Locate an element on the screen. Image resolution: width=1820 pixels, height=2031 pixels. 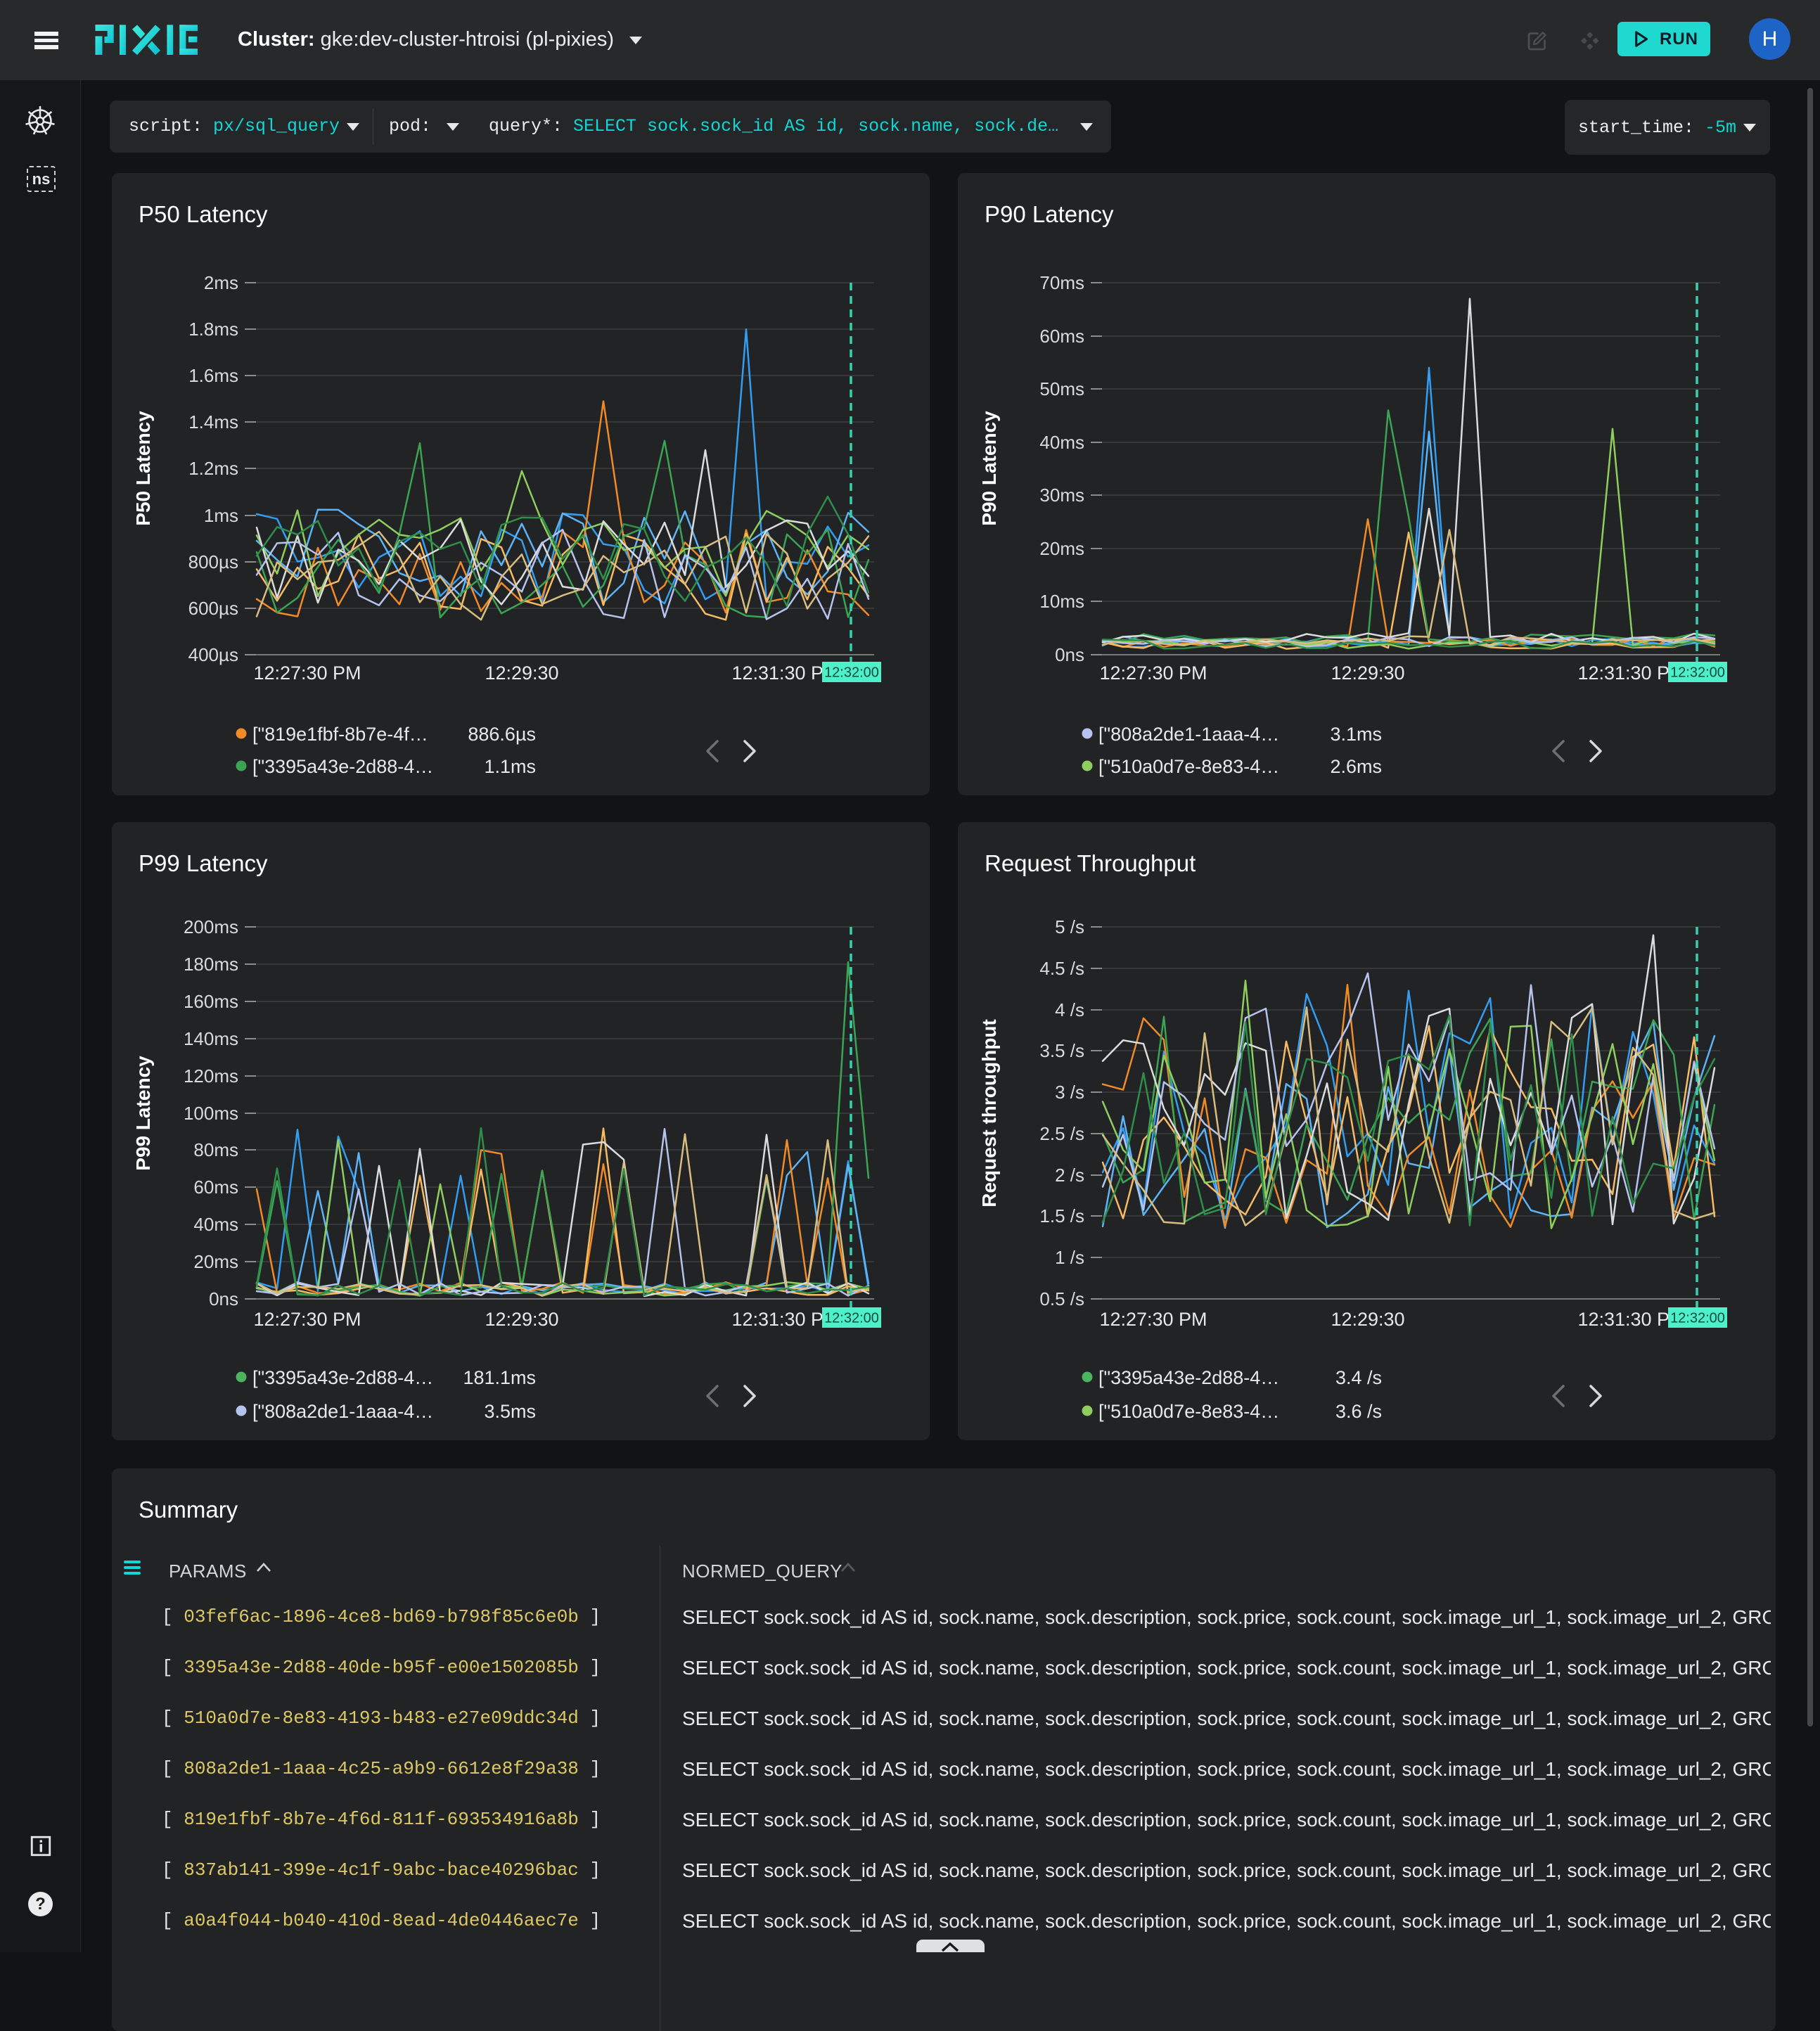
svg-text: 3.6 /s is located at coordinates (1358, 1411).